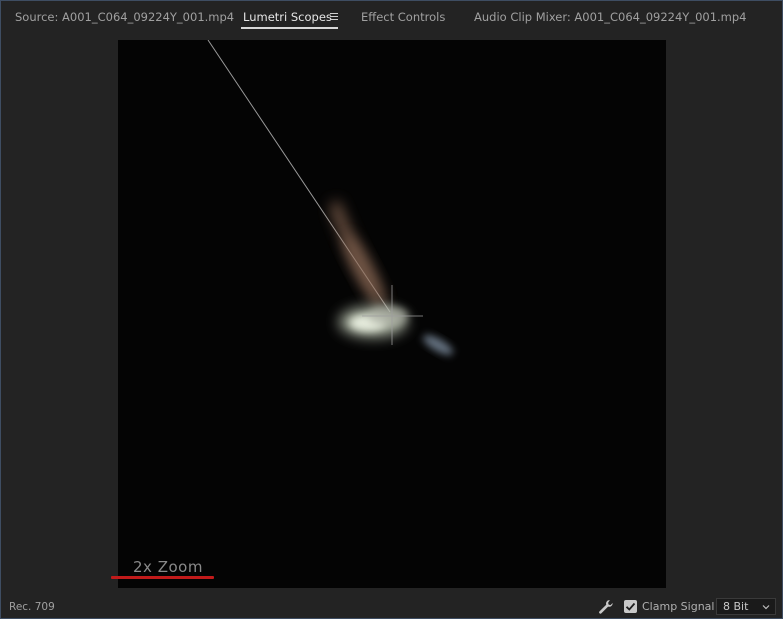 The width and height of the screenshot is (783, 619). Describe the element at coordinates (736, 606) in the screenshot. I see `bit-depth-value: 8 Bit` at that location.